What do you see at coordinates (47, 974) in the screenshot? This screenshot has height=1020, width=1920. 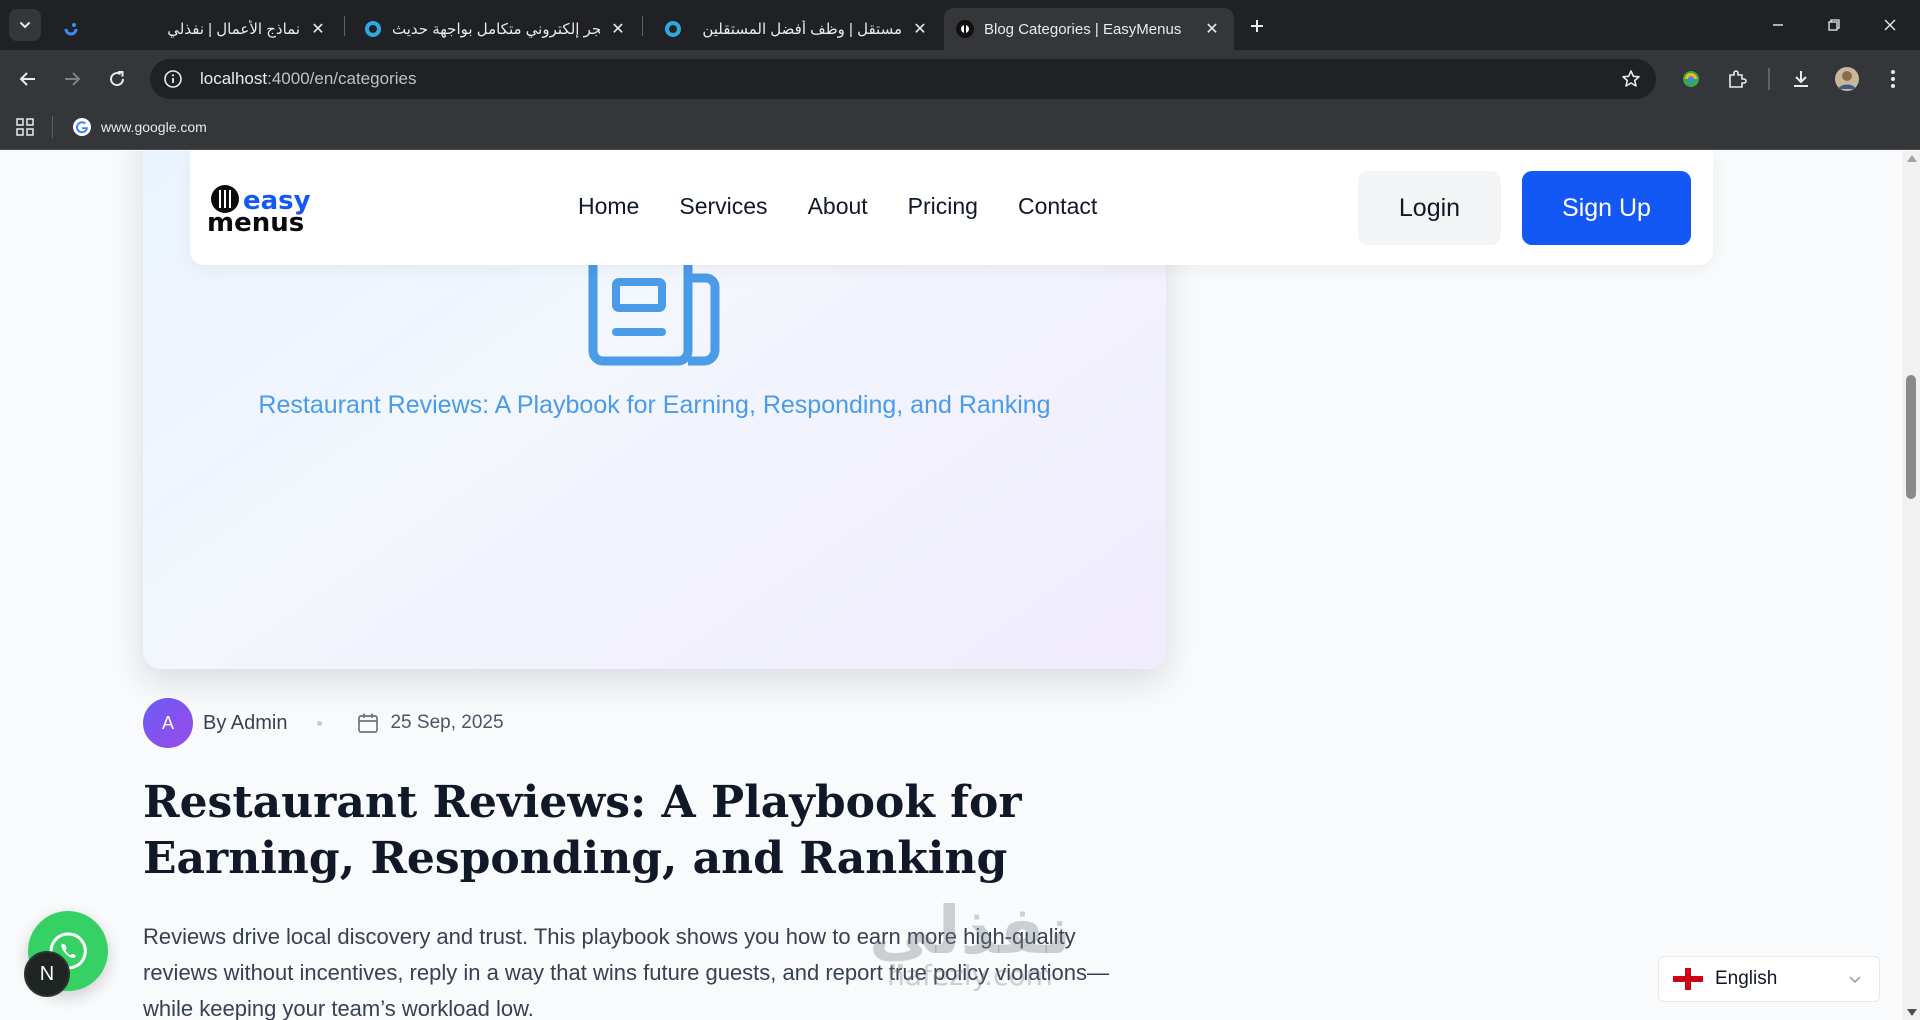 I see `n-badge-button: N` at bounding box center [47, 974].